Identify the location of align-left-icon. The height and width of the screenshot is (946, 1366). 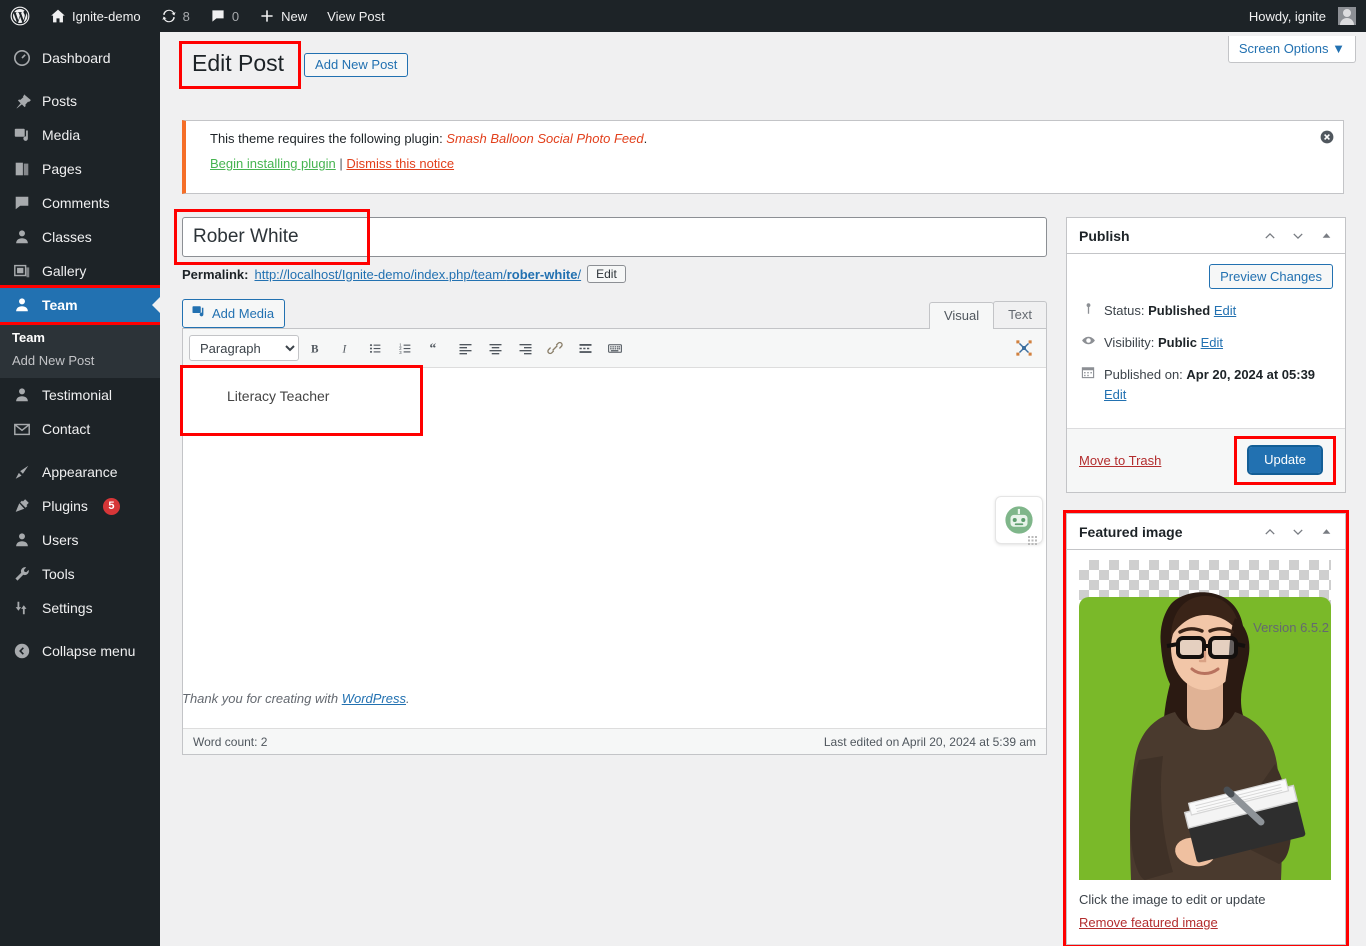
(465, 348).